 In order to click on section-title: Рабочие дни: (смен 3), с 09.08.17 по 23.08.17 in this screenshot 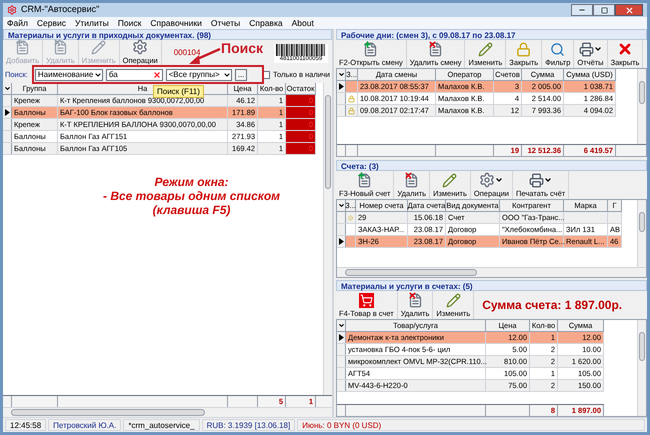, I will do `click(491, 34)`.